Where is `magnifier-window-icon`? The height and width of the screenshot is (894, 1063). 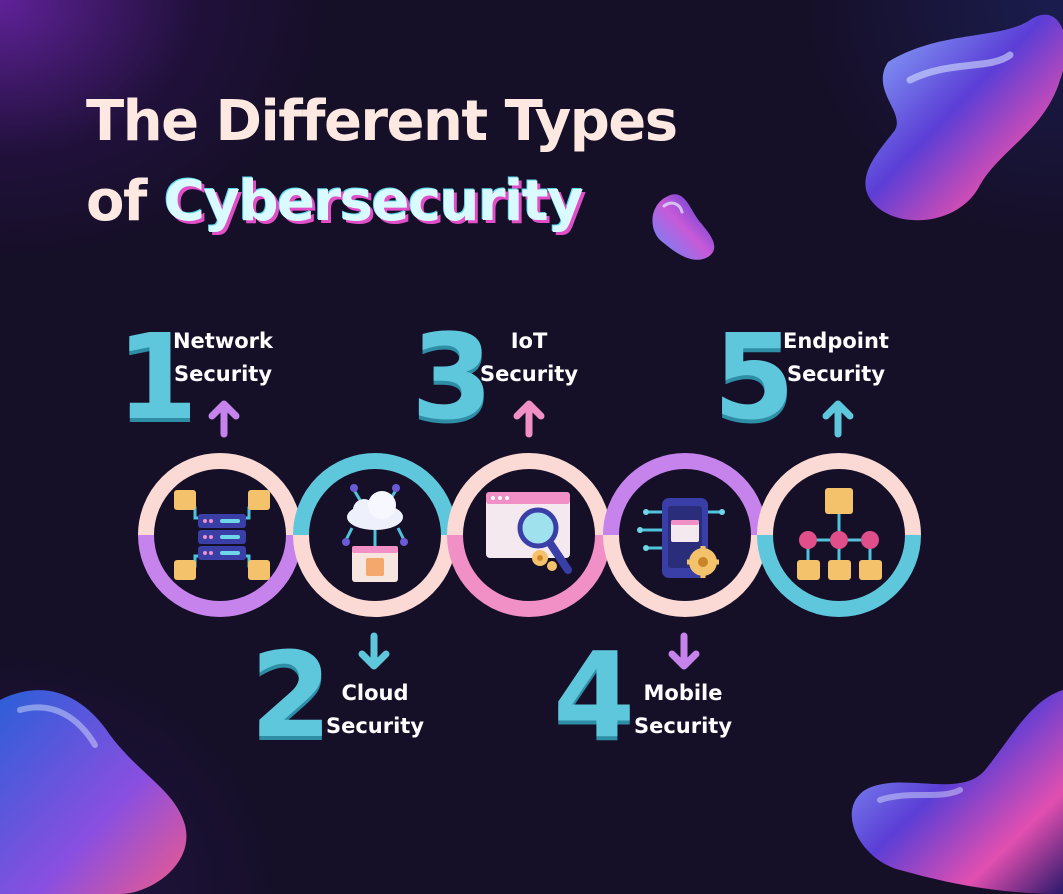
magnifier-window-icon is located at coordinates (529, 533).